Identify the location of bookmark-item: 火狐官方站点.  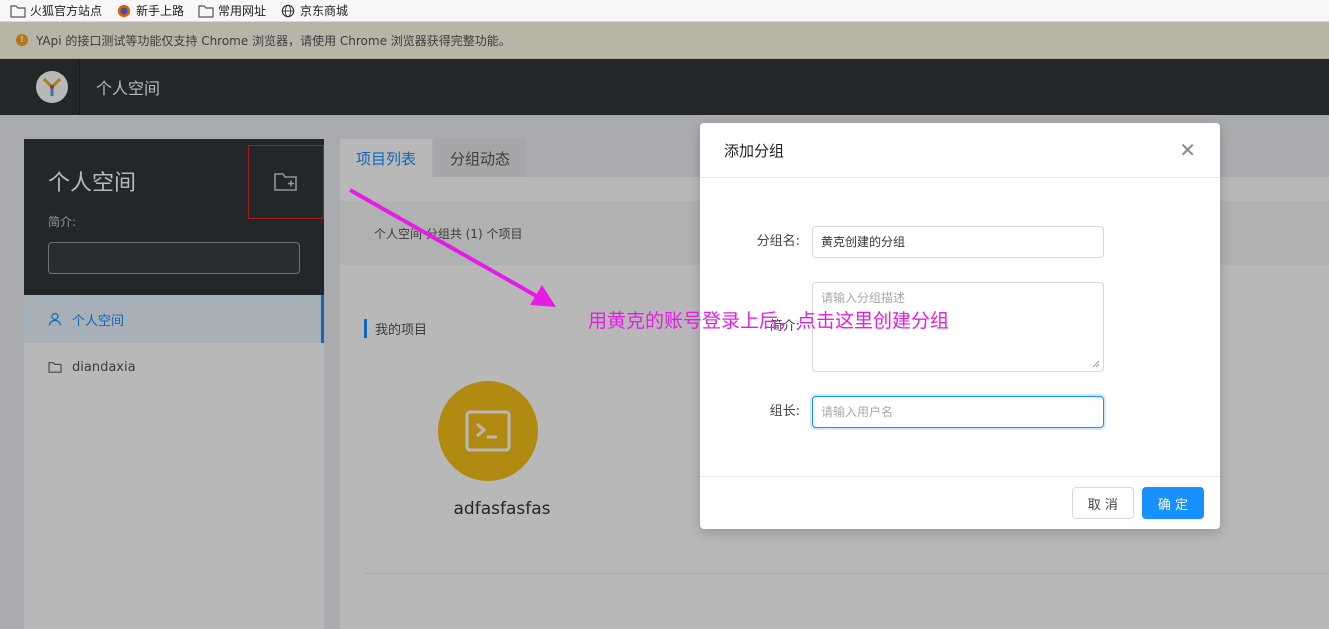
(56, 10).